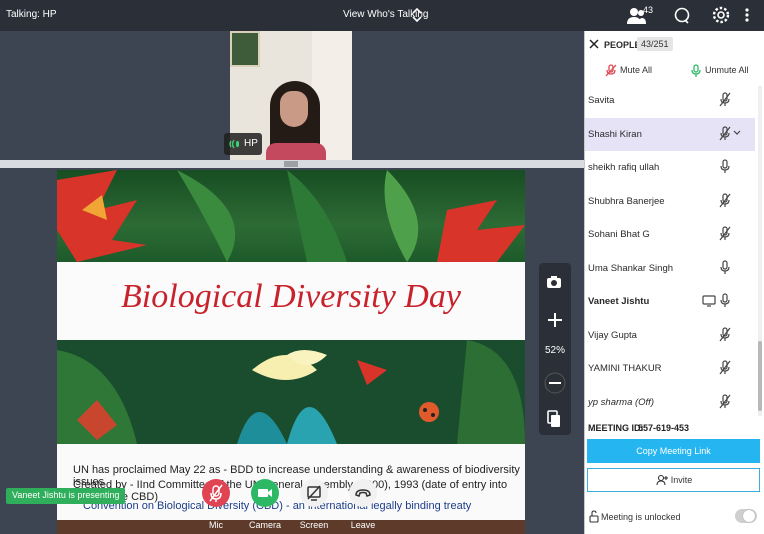  Describe the element at coordinates (670, 369) in the screenshot. I see `participant-row: YAMINI THAKUR` at that location.